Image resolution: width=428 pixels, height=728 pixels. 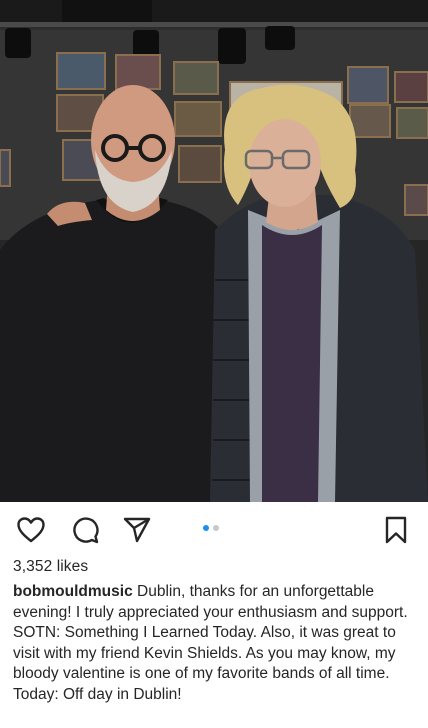 I want to click on bookmark-icon, so click(x=396, y=530).